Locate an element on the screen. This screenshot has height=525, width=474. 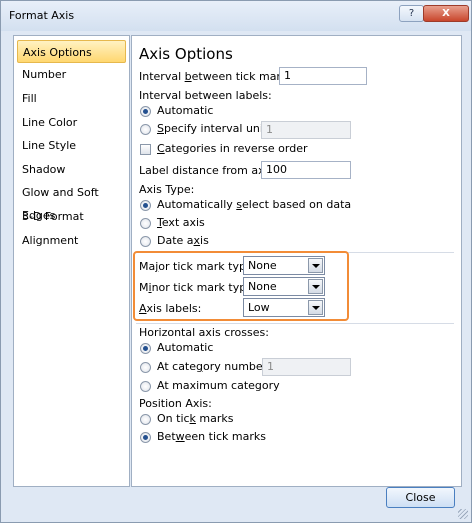
axis-type-date-radio is located at coordinates (145, 241).